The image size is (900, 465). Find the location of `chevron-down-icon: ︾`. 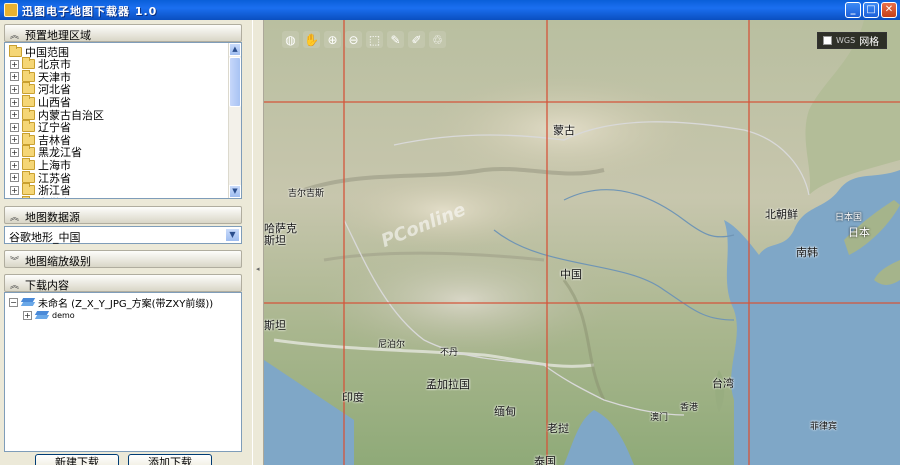

chevron-down-icon: ︾ is located at coordinates (15, 262).